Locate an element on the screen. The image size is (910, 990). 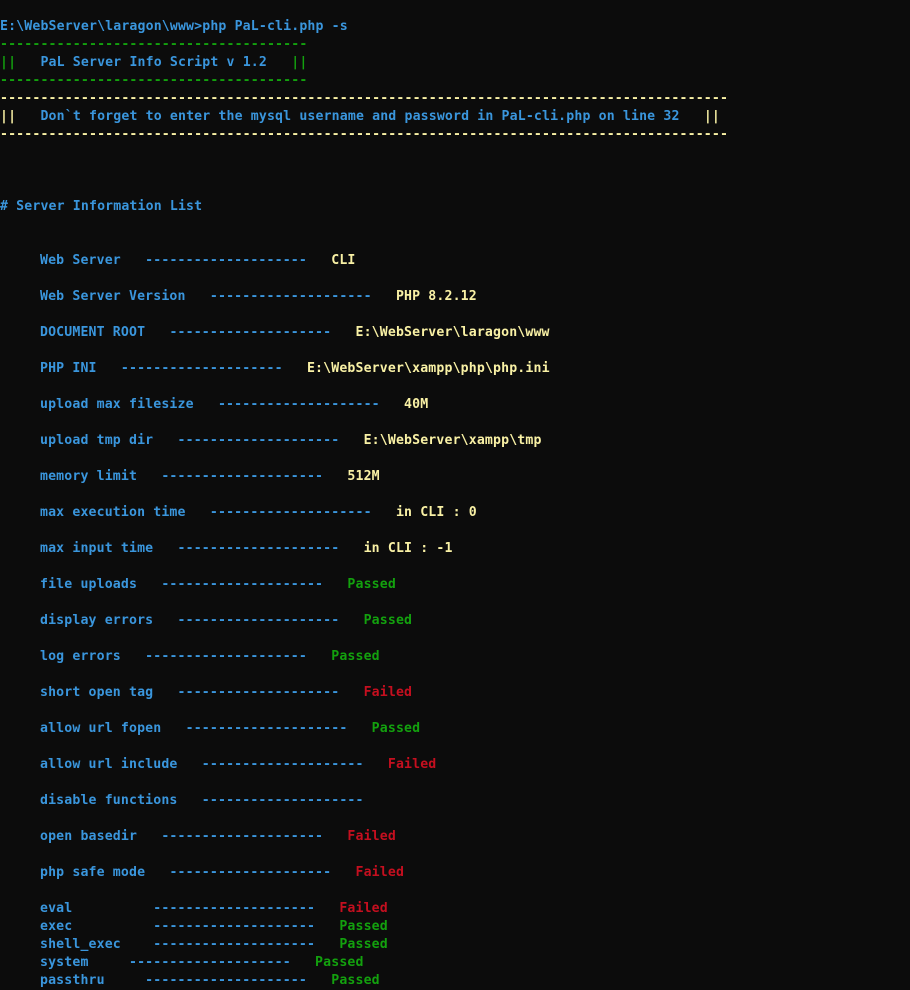
info-row-label: allow url include is located at coordinates (109, 764).